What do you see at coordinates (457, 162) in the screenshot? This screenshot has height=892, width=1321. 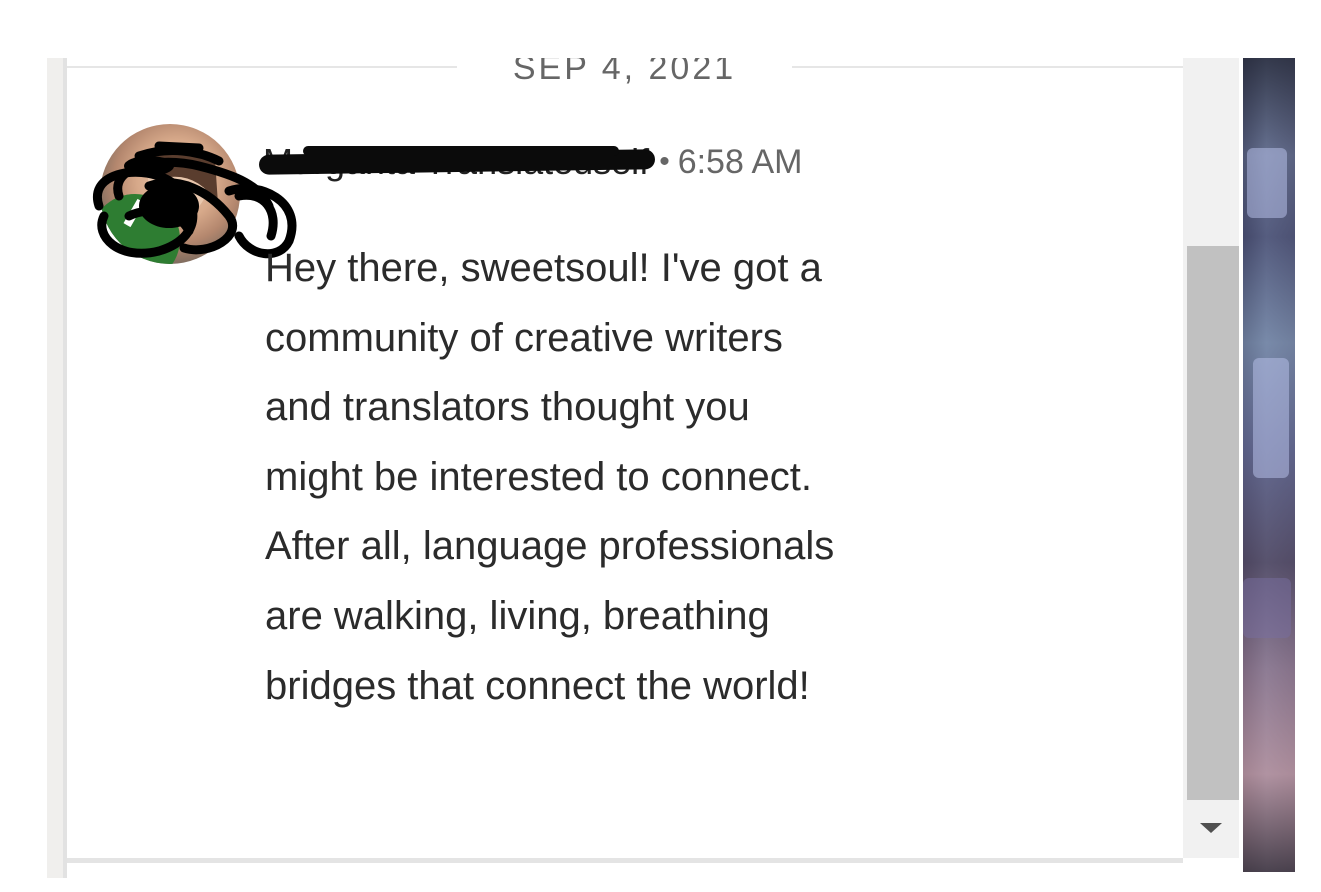 I see `sender-name: Margarita Translatedself` at bounding box center [457, 162].